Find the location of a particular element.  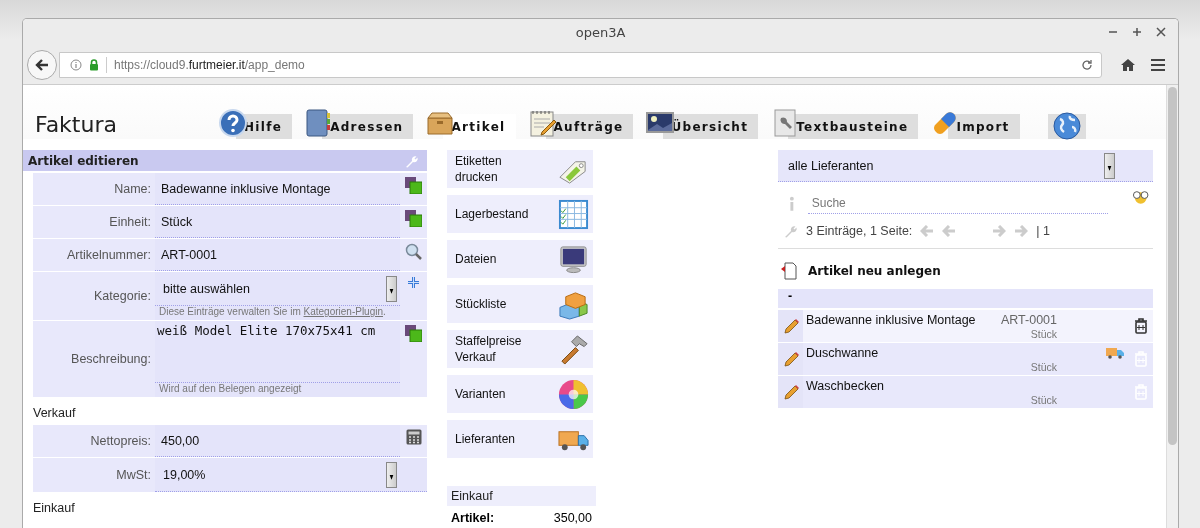

price-value: 350,00 is located at coordinates (572, 518).